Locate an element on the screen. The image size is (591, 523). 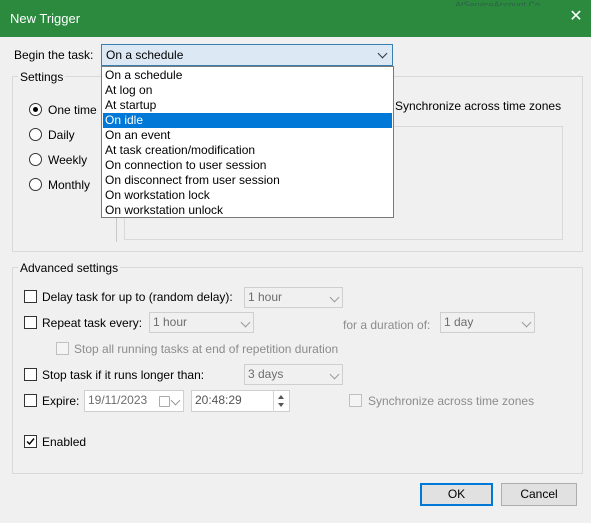
expire-sync-label: Synchronize across time zones is located at coordinates (451, 401).